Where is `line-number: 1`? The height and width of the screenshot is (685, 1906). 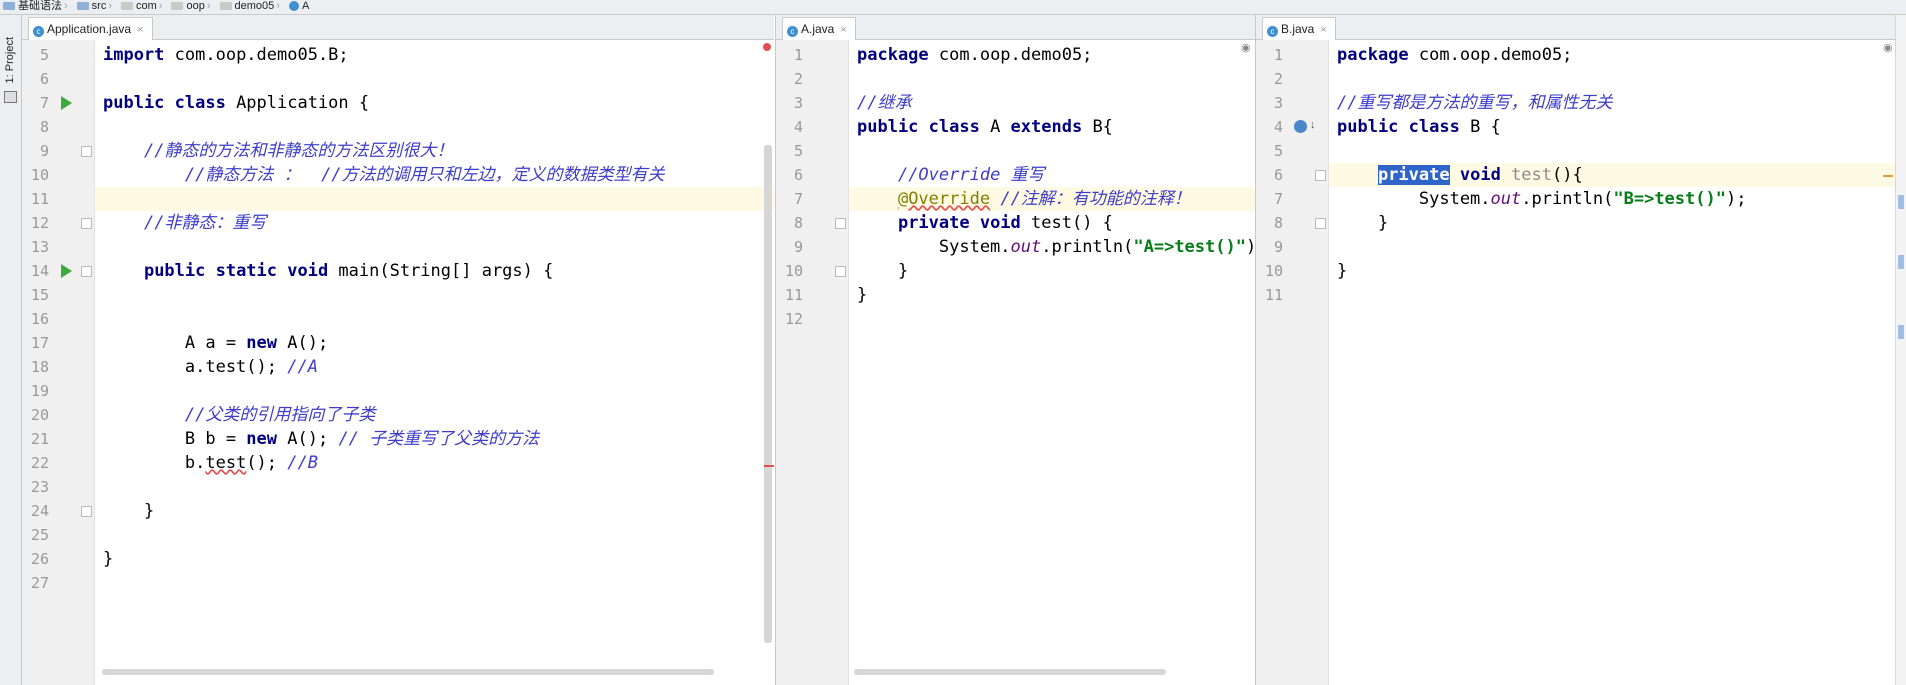
line-number: 1 is located at coordinates (1269, 55).